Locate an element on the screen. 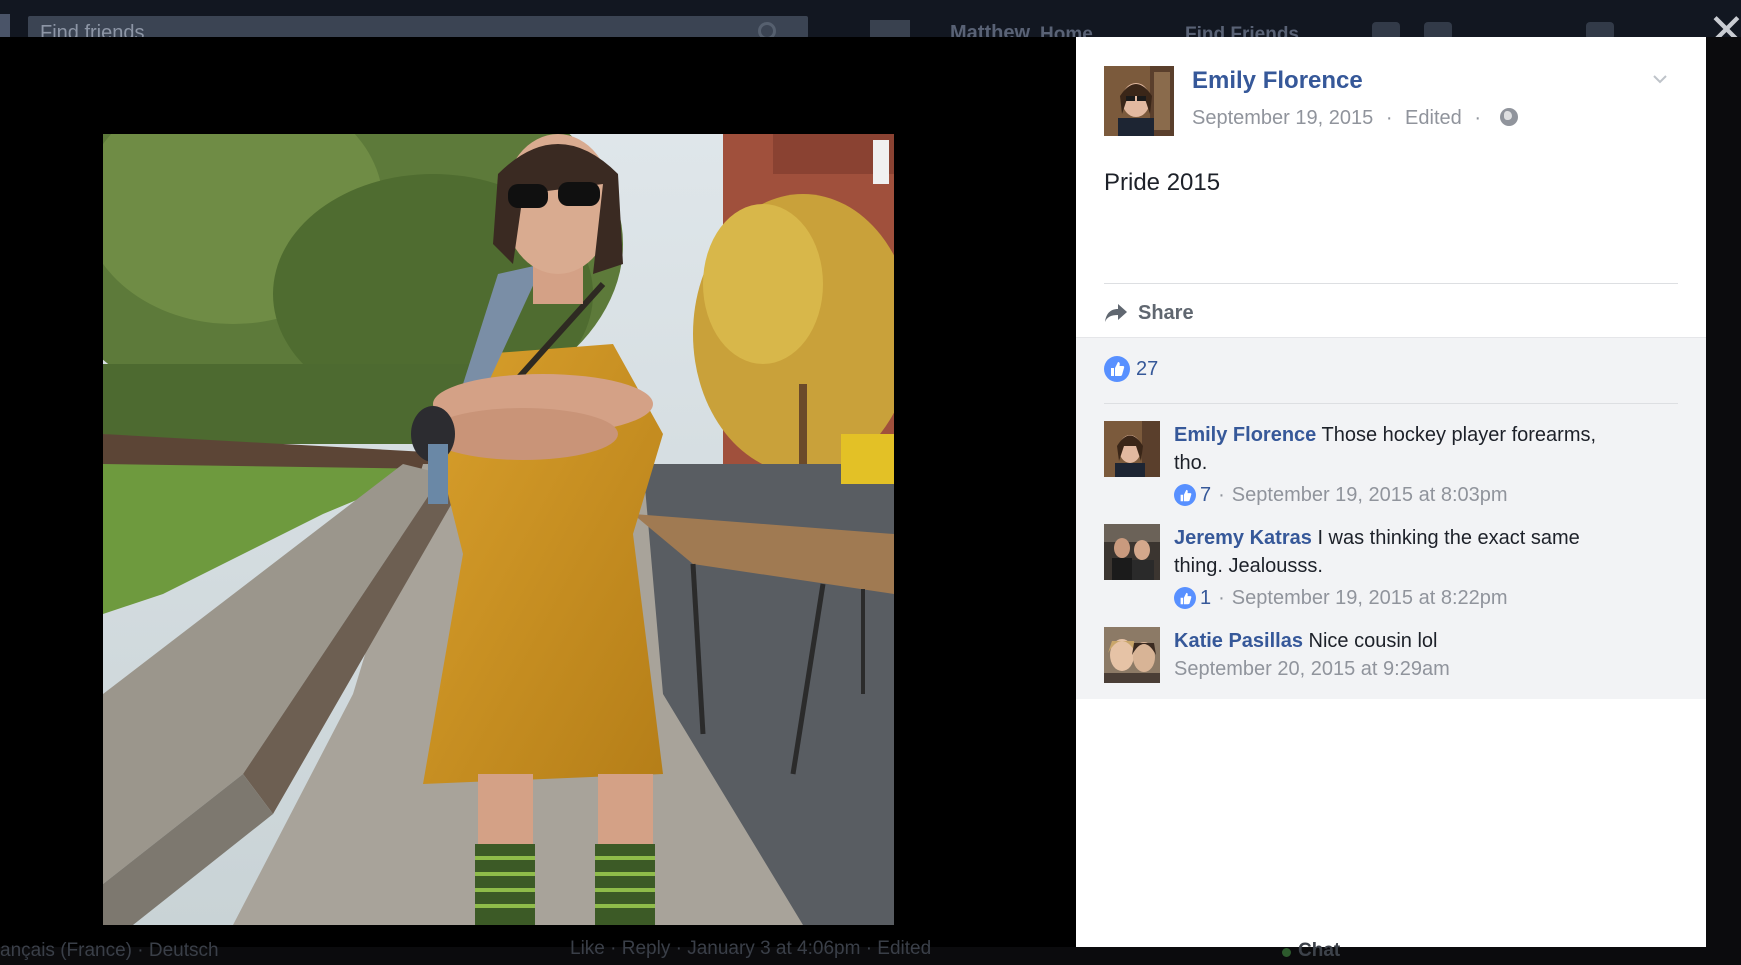  background-right-strip is located at coordinates (1723, 492).